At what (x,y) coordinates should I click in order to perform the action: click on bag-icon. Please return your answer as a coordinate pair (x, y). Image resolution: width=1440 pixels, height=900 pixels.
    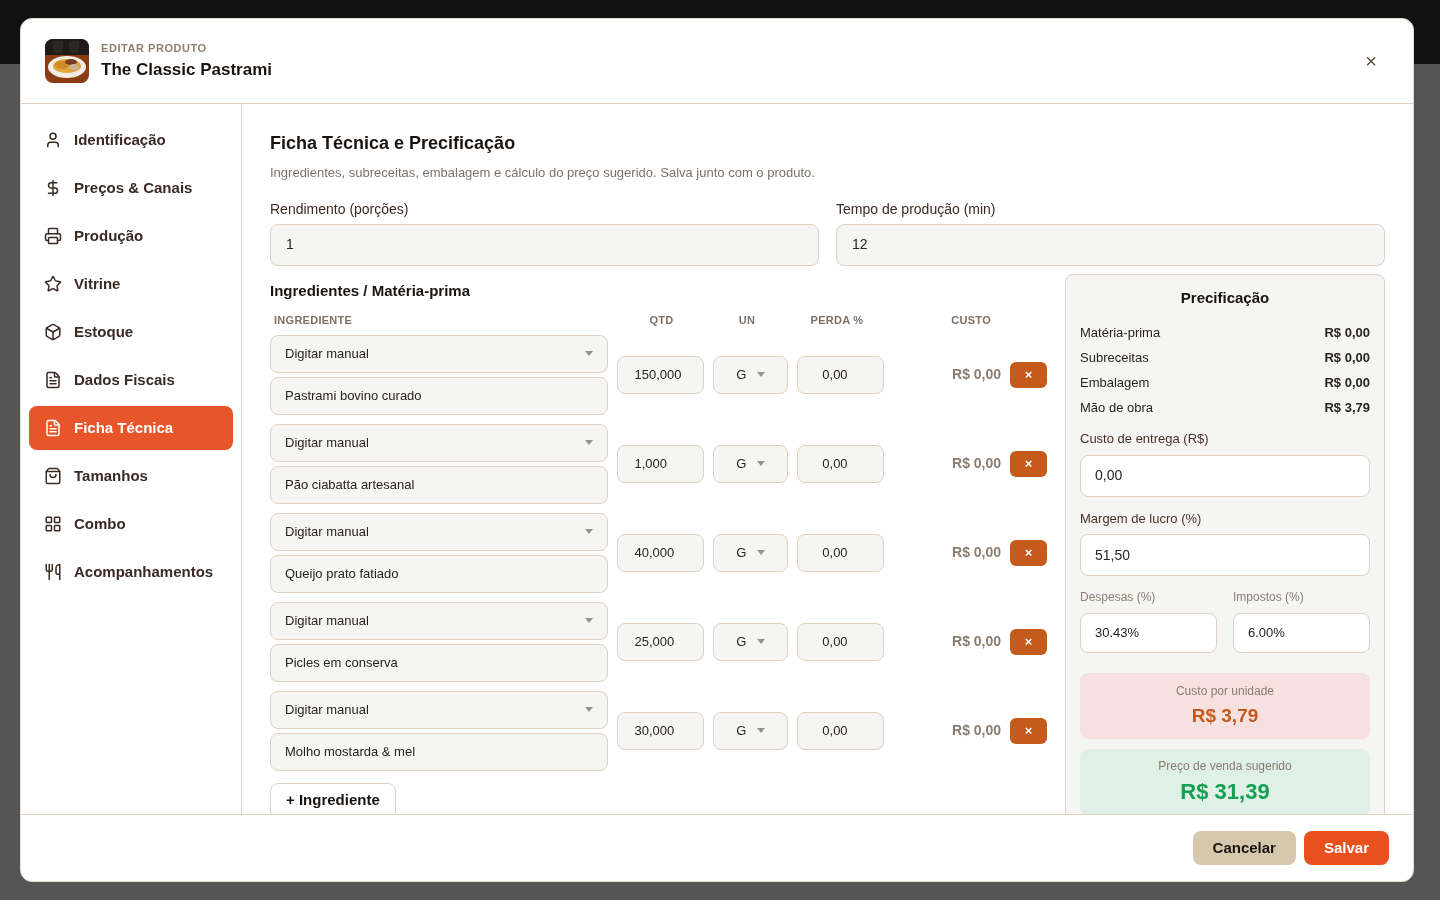
    Looking at the image, I should click on (53, 476).